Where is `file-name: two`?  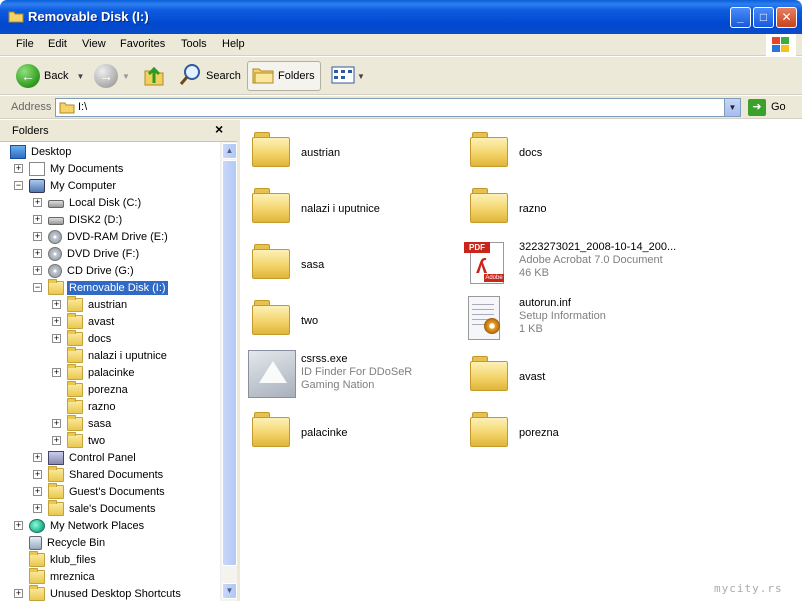
file-name: two is located at coordinates (310, 321).